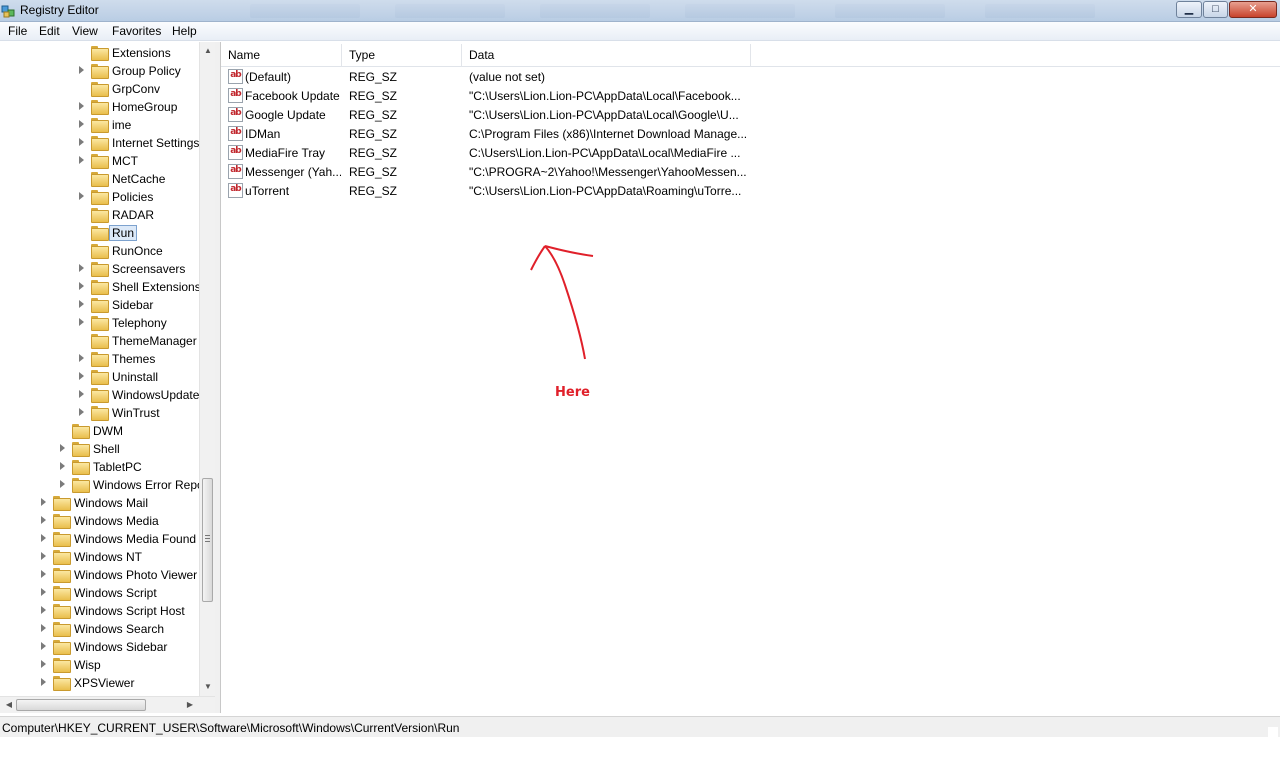  What do you see at coordinates (562, 302) in the screenshot?
I see `annotation-arrow-icon` at bounding box center [562, 302].